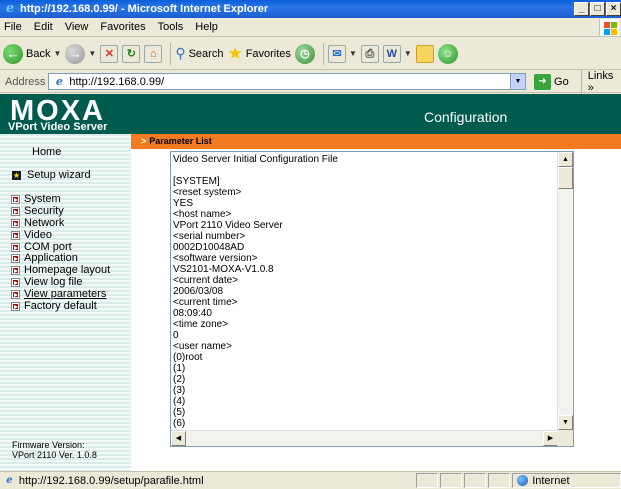  Describe the element at coordinates (192, 313) in the screenshot. I see `parameter-line: 08:09:40` at that location.